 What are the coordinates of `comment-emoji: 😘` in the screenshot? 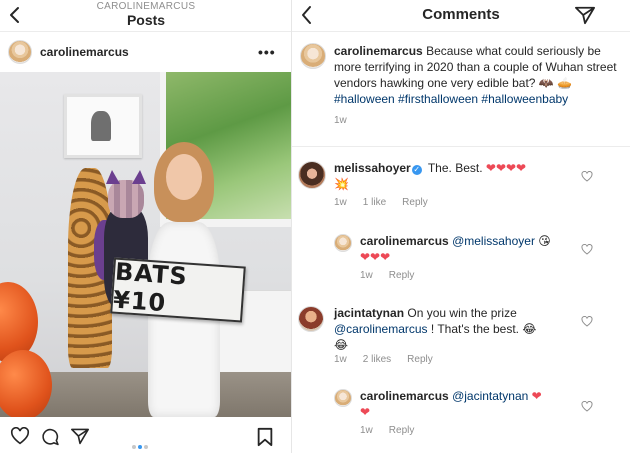 It's located at (544, 241).